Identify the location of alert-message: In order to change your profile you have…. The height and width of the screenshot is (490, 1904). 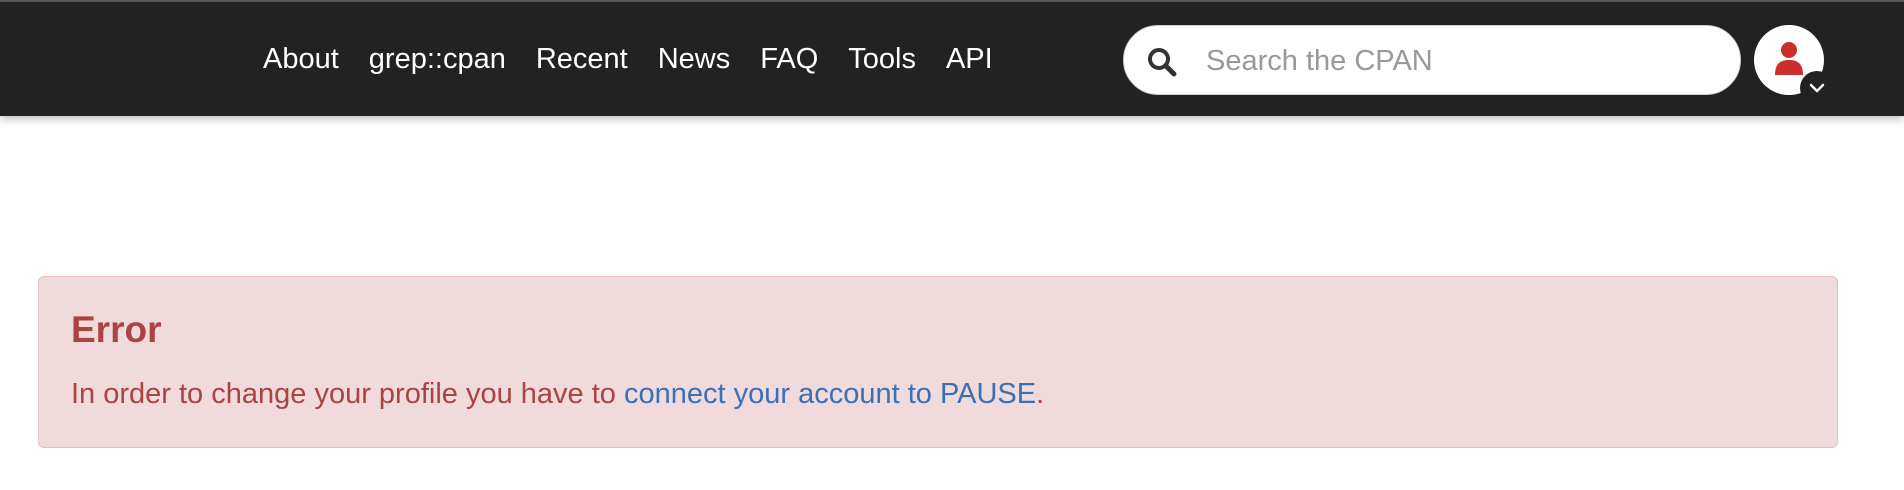
(557, 394).